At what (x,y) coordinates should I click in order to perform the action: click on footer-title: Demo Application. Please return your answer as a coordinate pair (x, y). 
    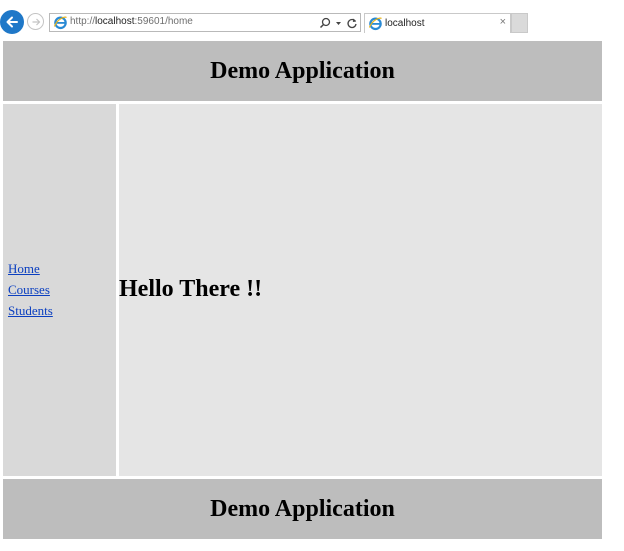
    Looking at the image, I should click on (302, 508).